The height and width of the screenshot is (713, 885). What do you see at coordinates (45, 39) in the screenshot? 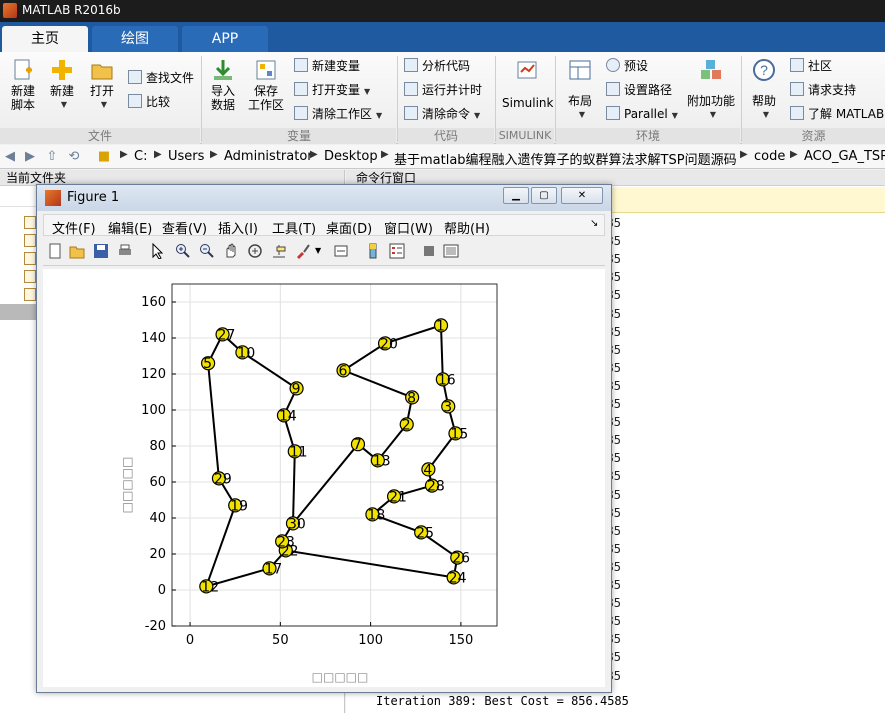
I see `tab-home: 主页` at bounding box center [45, 39].